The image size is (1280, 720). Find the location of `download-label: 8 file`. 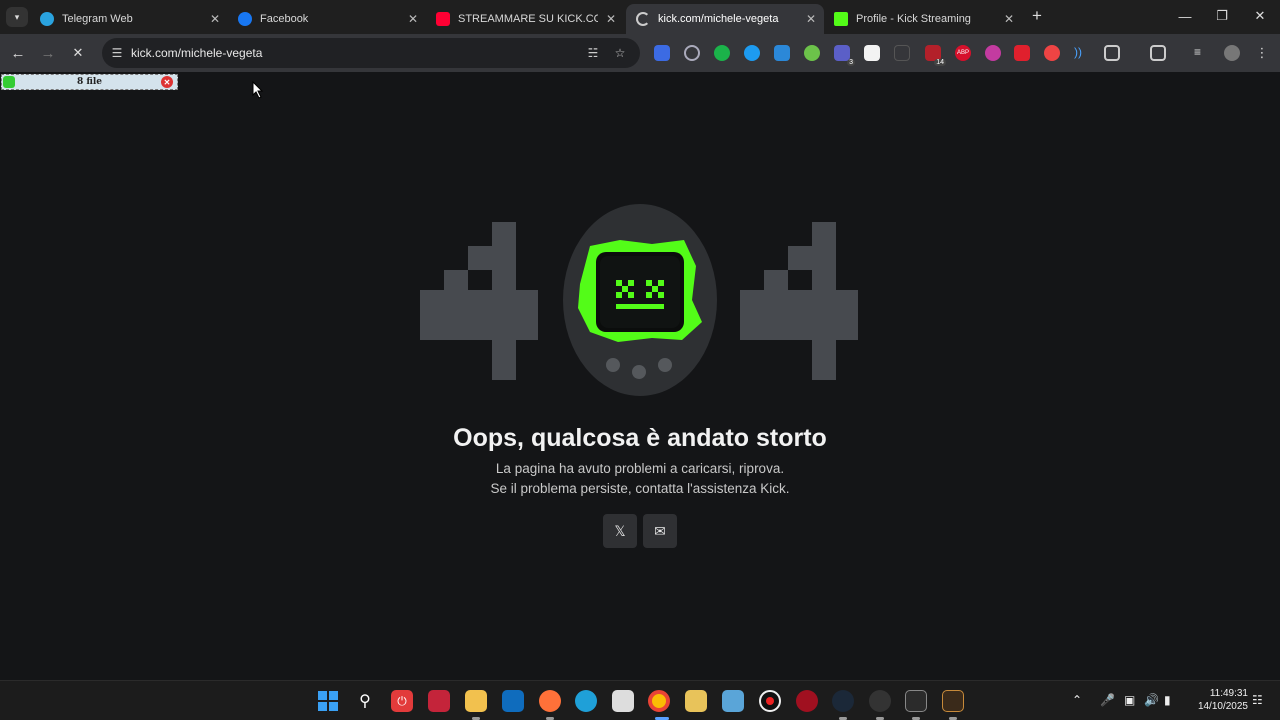

download-label: 8 file is located at coordinates (89, 82).